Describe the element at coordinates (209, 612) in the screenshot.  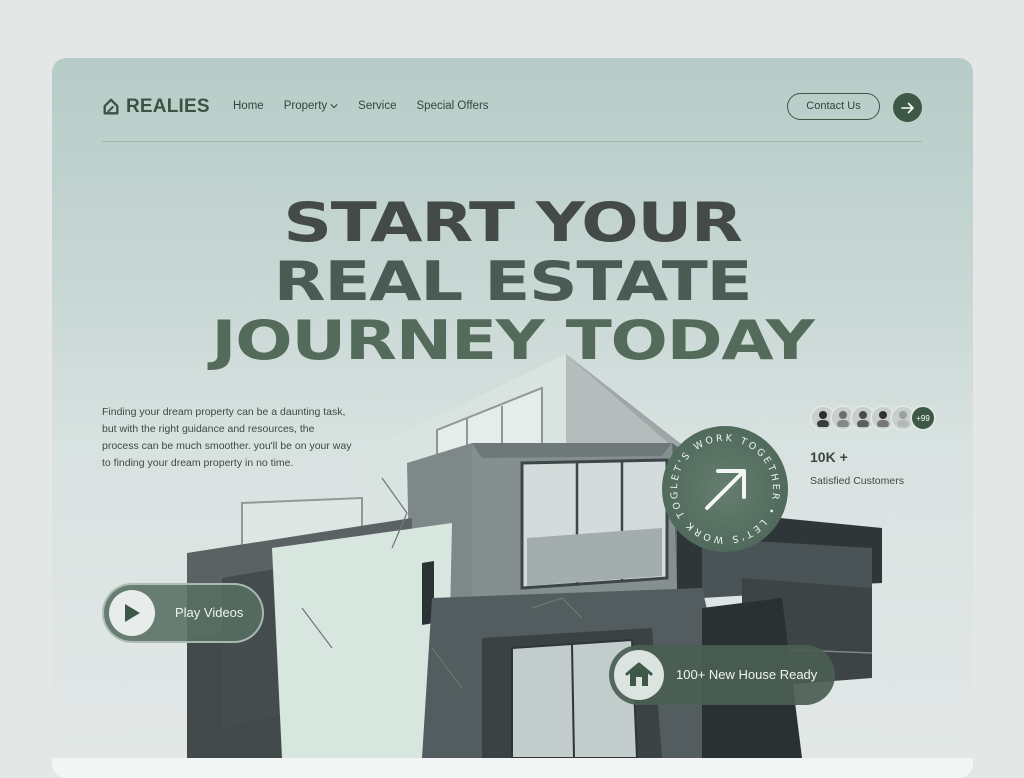
I see `play-videos-label: Play Videos` at that location.